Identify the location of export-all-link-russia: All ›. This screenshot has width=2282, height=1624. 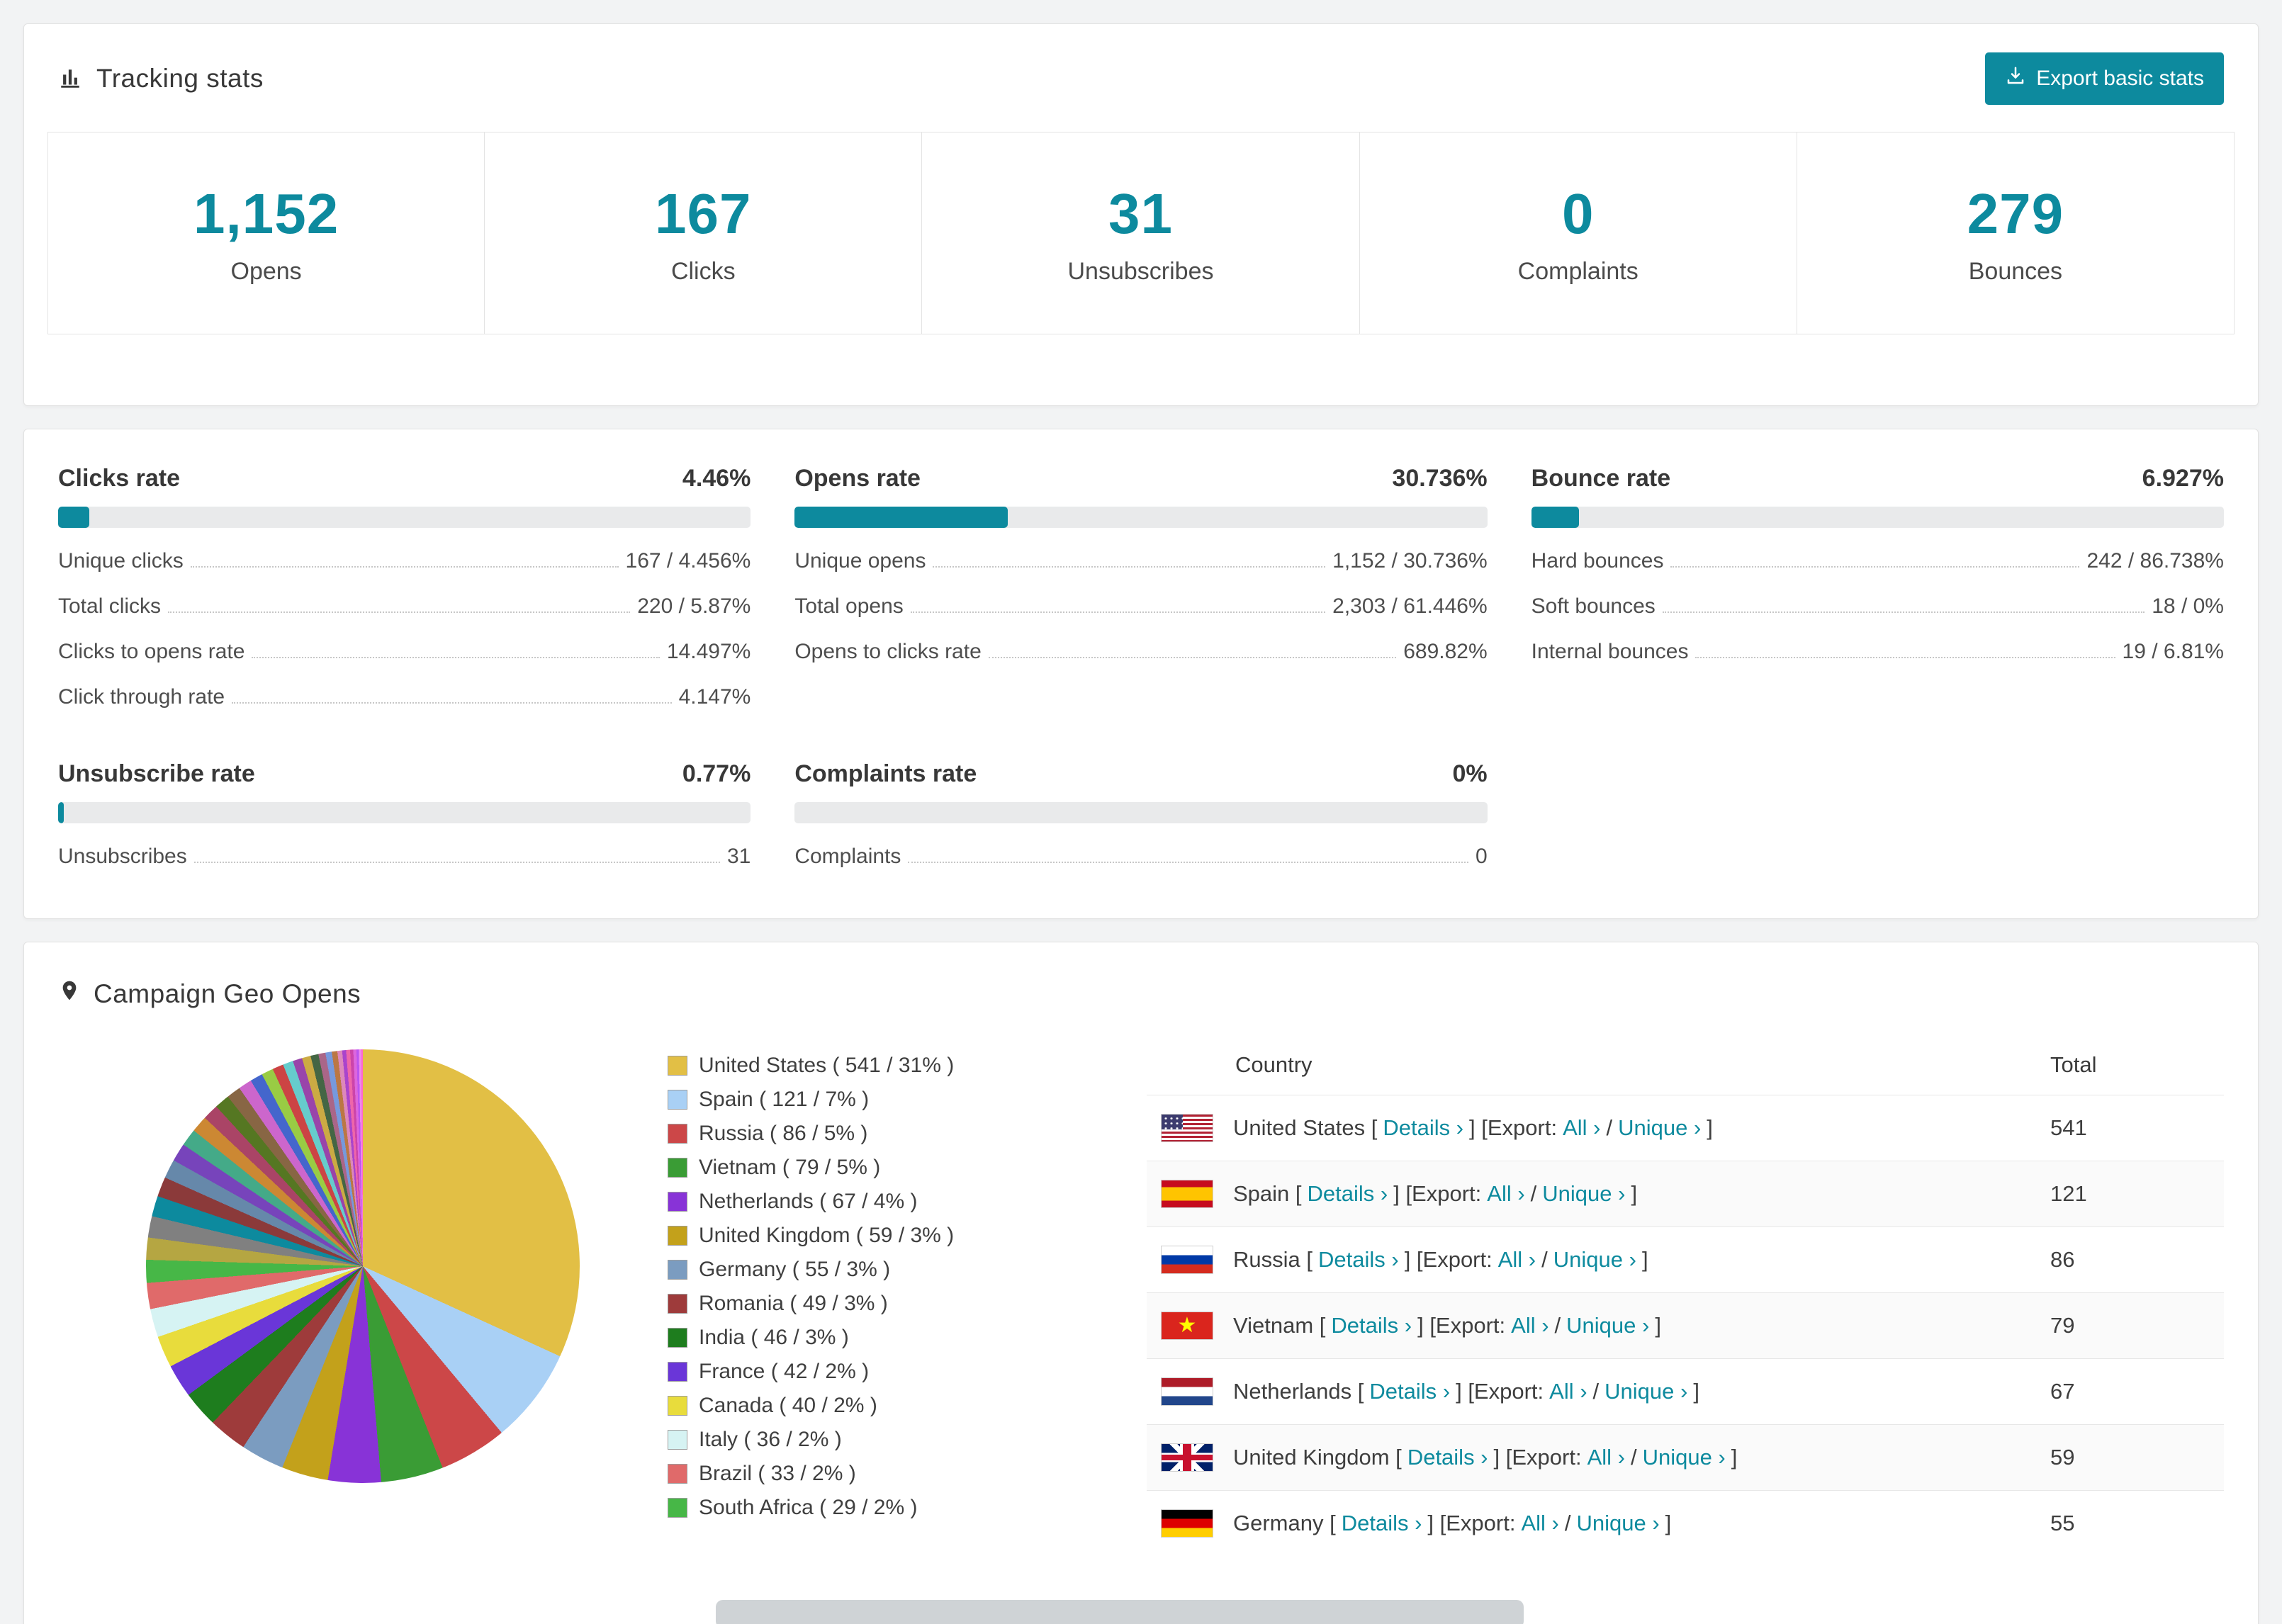
(1517, 1260).